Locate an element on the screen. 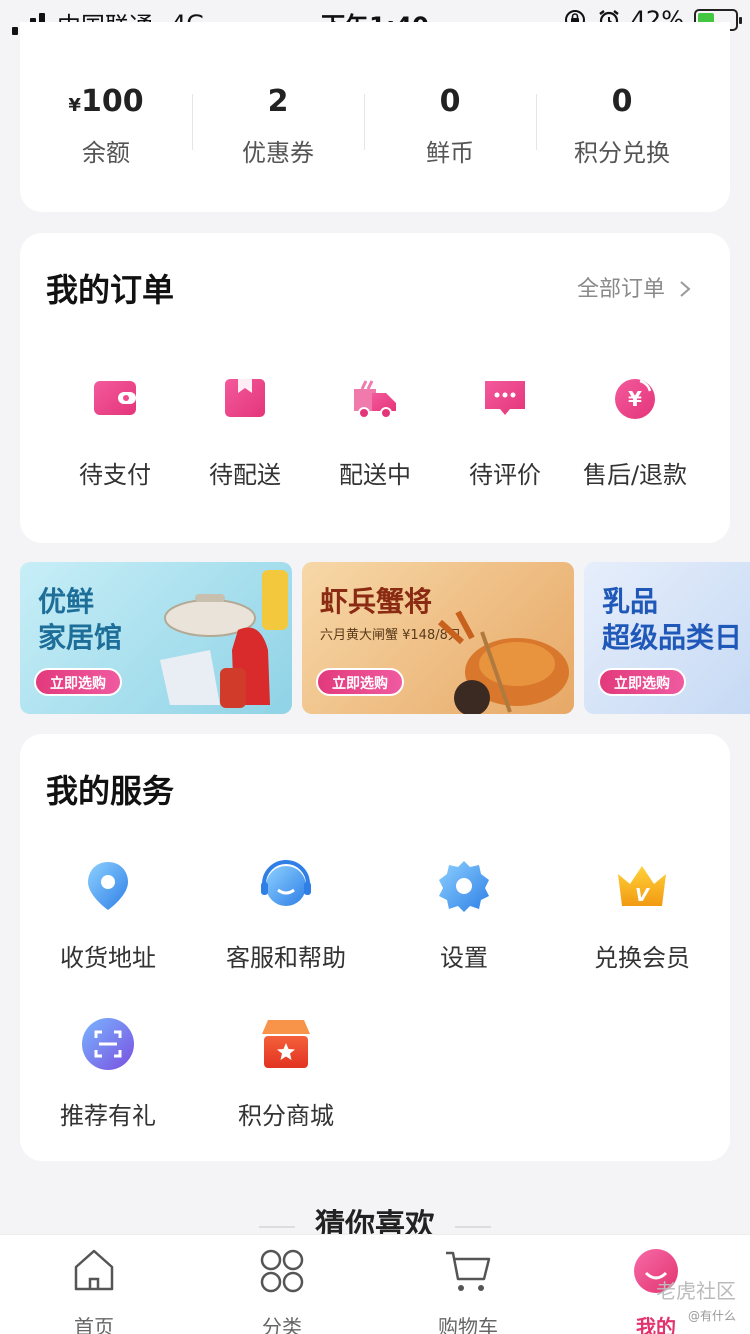 The width and height of the screenshot is (750, 1334). order-label: 待支付 is located at coordinates (115, 475).